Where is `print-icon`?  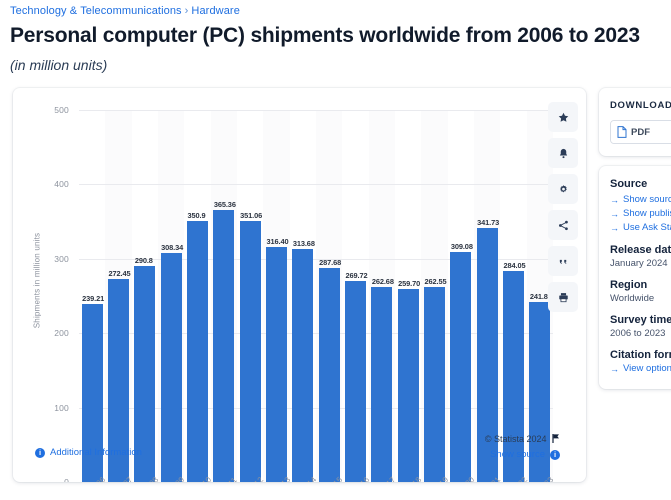 print-icon is located at coordinates (563, 297).